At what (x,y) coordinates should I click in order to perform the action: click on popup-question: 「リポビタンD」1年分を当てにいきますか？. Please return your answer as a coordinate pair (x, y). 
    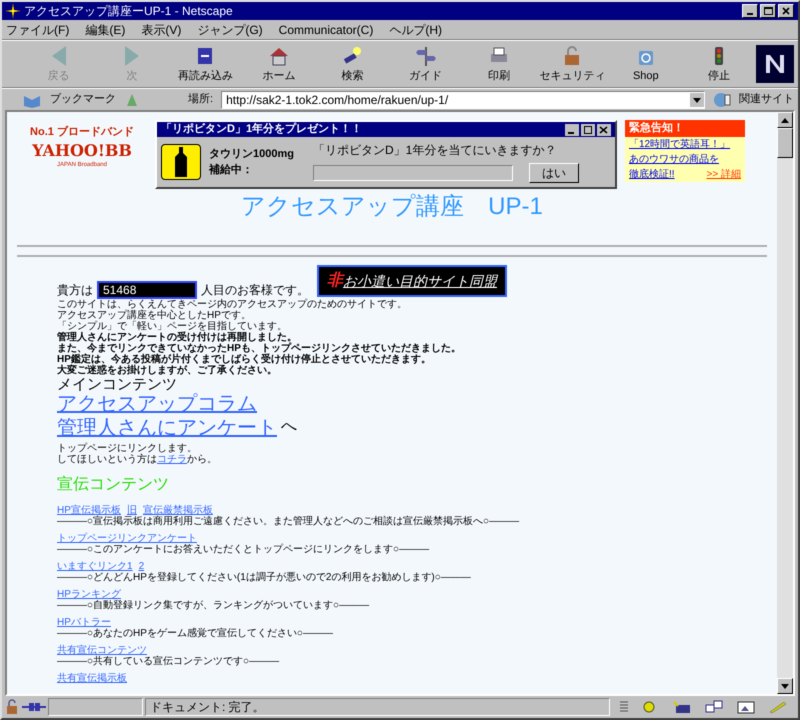
    Looking at the image, I should click on (435, 150).